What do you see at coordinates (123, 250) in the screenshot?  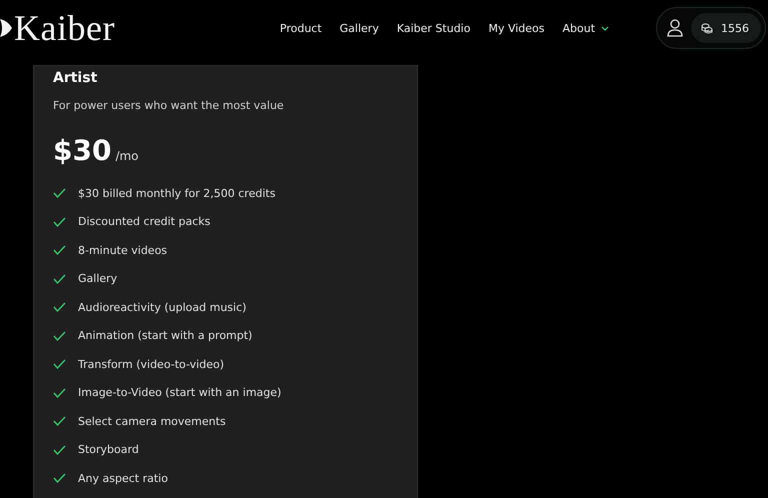 I see `feature-text: 8-minute videos` at bounding box center [123, 250].